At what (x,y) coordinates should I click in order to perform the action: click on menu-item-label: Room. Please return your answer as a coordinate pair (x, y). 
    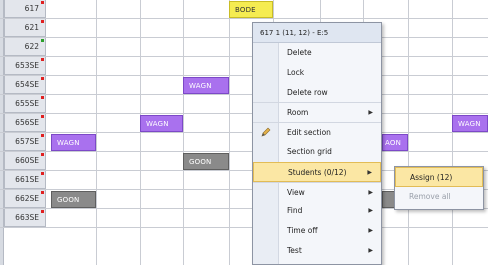
    Looking at the image, I should click on (298, 113).